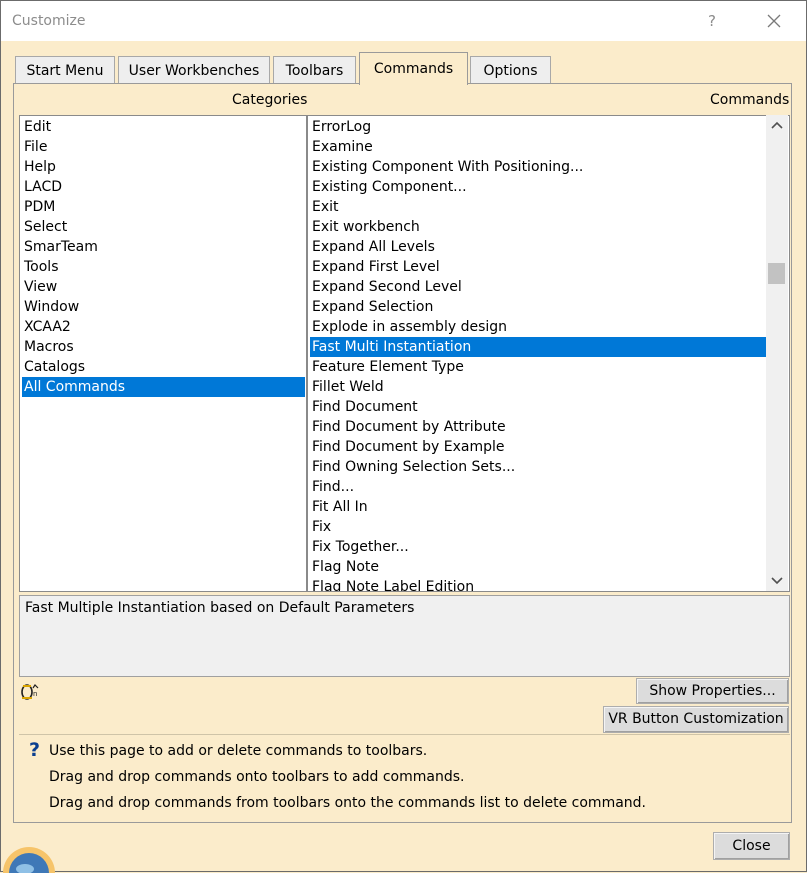 This screenshot has height=873, width=807. Describe the element at coordinates (163, 387) in the screenshot. I see `category-item-selected: All Commands` at that location.